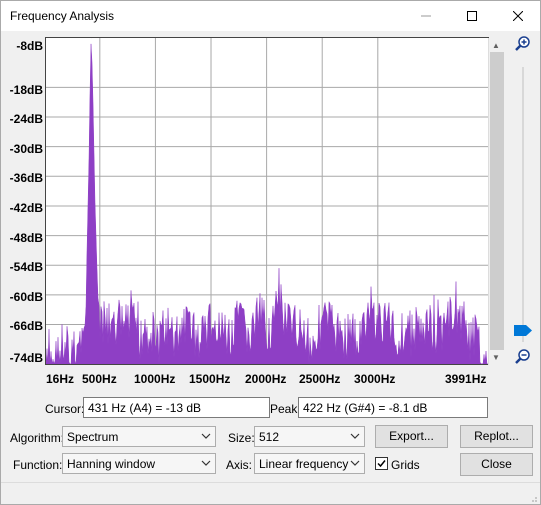 The height and width of the screenshot is (505, 541). Describe the element at coordinates (26, 267) in the screenshot. I see `y-tick-label: -54dB` at that location.